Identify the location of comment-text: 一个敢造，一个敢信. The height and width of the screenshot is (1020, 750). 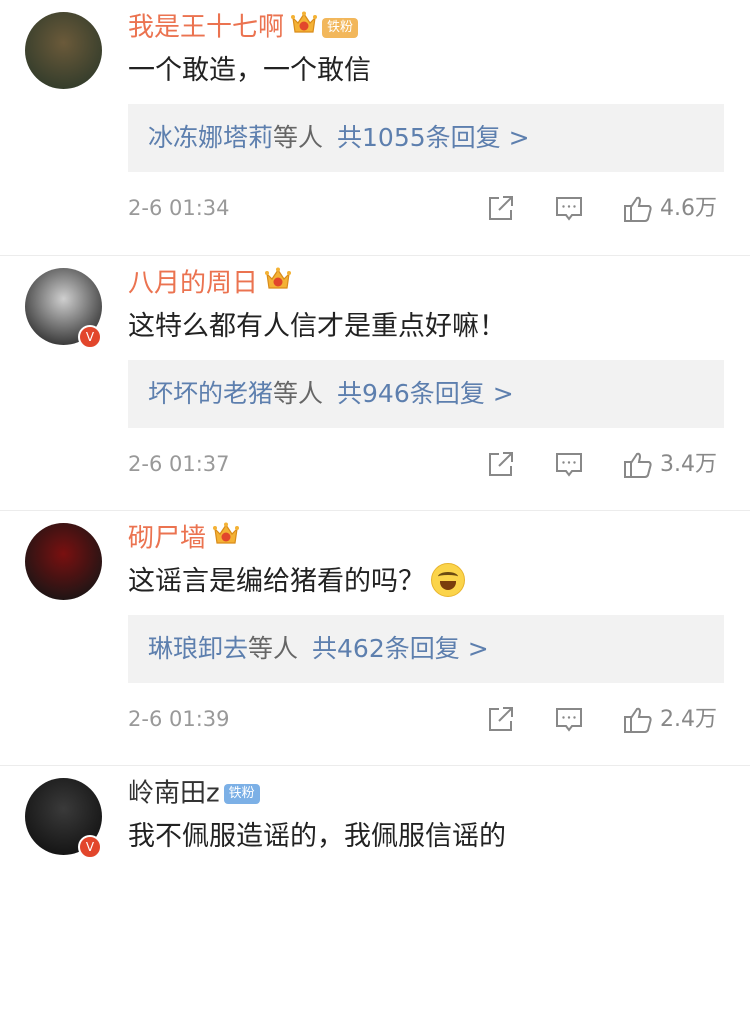
(249, 71).